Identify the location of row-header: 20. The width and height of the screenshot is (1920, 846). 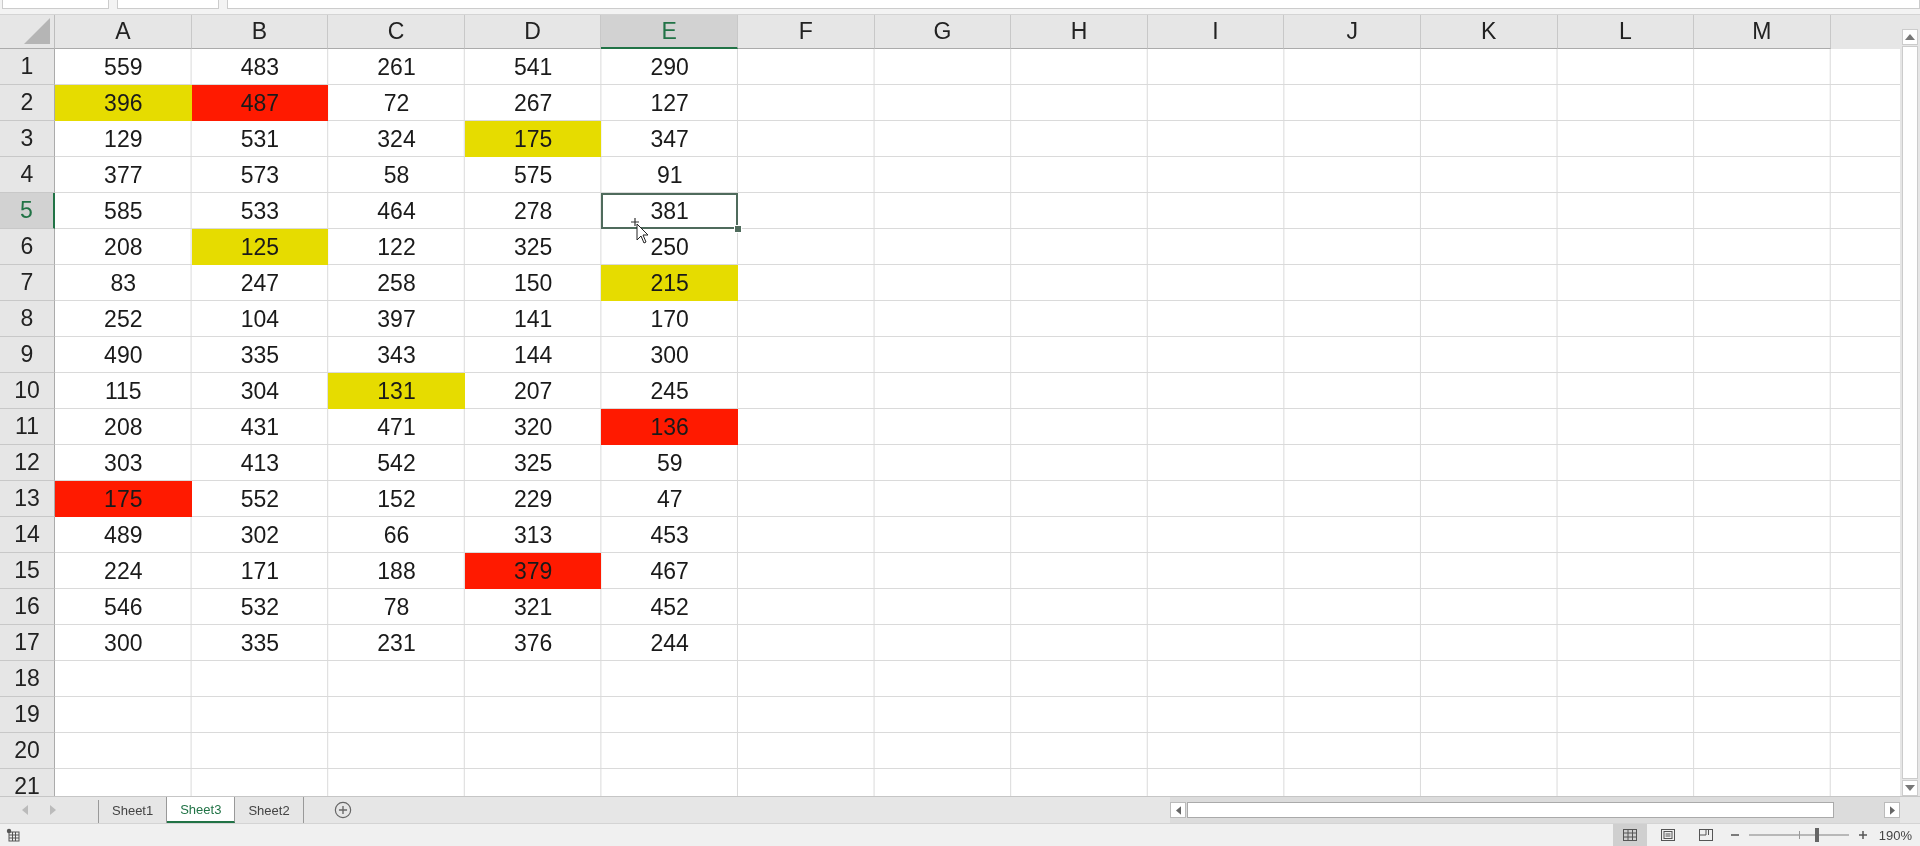
(27, 751).